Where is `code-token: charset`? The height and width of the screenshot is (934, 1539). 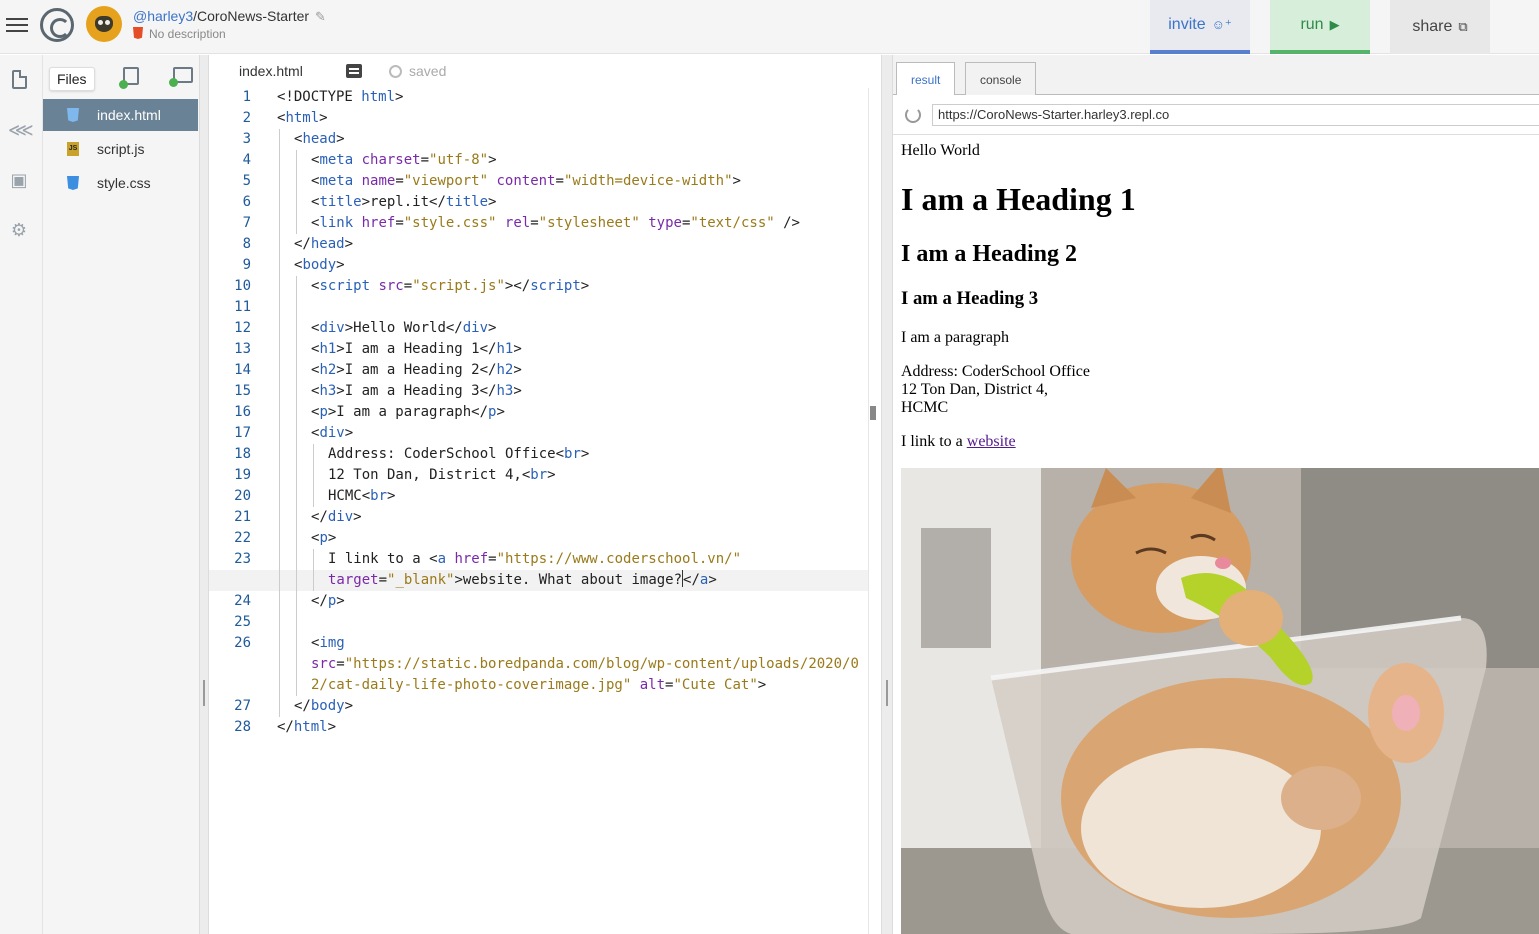 code-token: charset is located at coordinates (391, 160).